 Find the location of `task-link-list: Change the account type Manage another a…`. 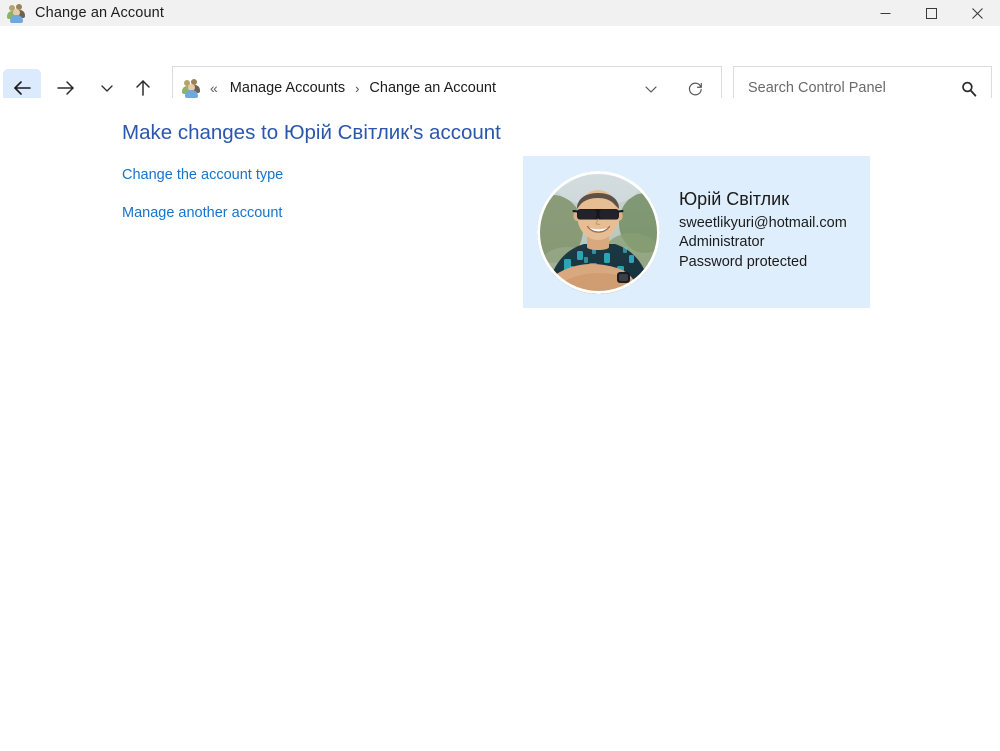

task-link-list: Change the account type Manage another a… is located at coordinates (202, 205).